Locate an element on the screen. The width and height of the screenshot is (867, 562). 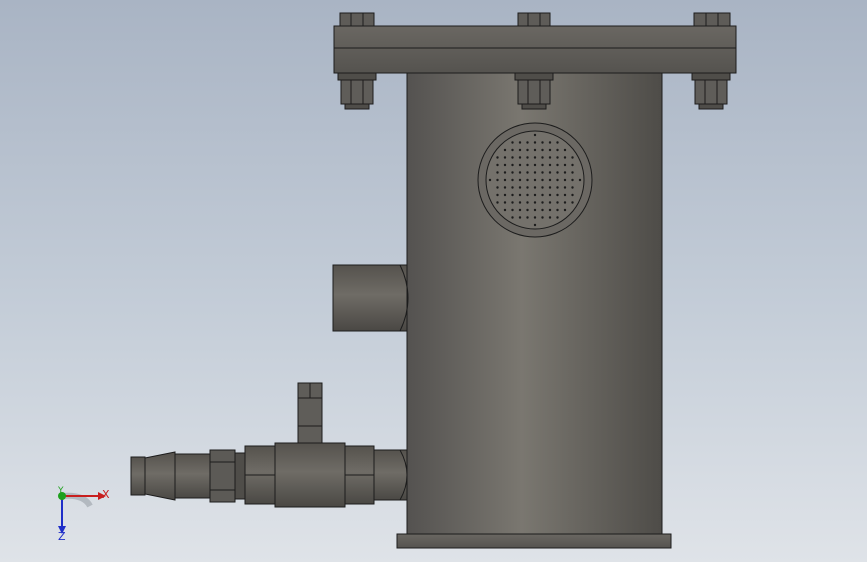
flange-nuts is located at coordinates (534, 91).